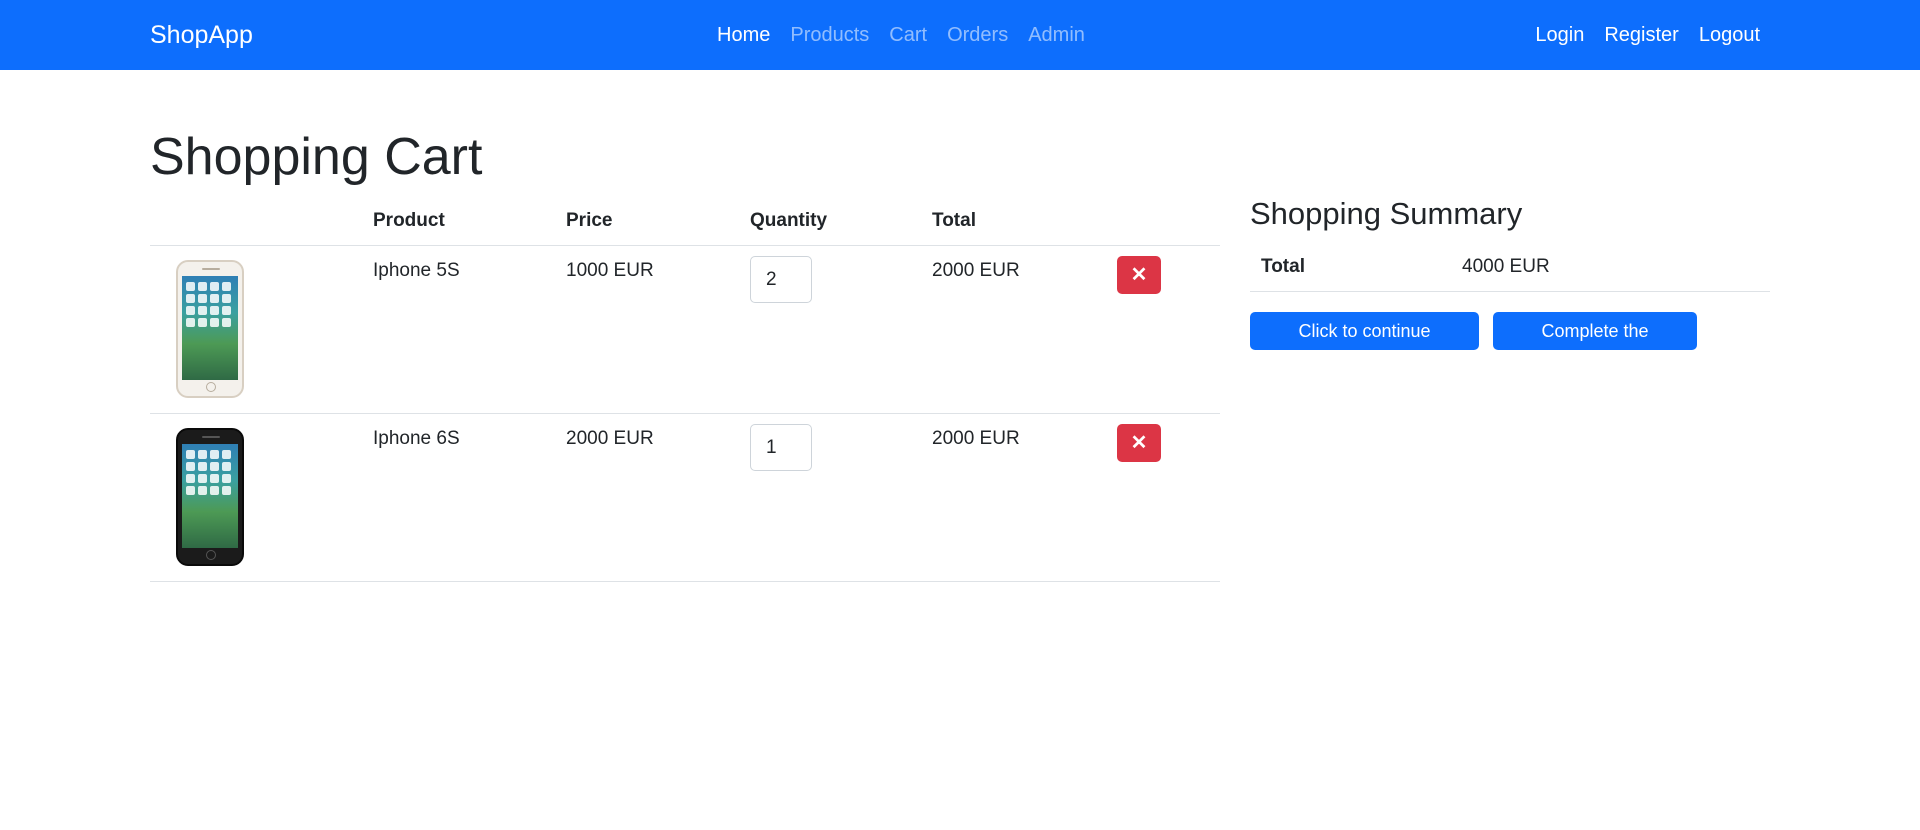  What do you see at coordinates (1559, 35) in the screenshot?
I see `nav-link-login: Login` at bounding box center [1559, 35].